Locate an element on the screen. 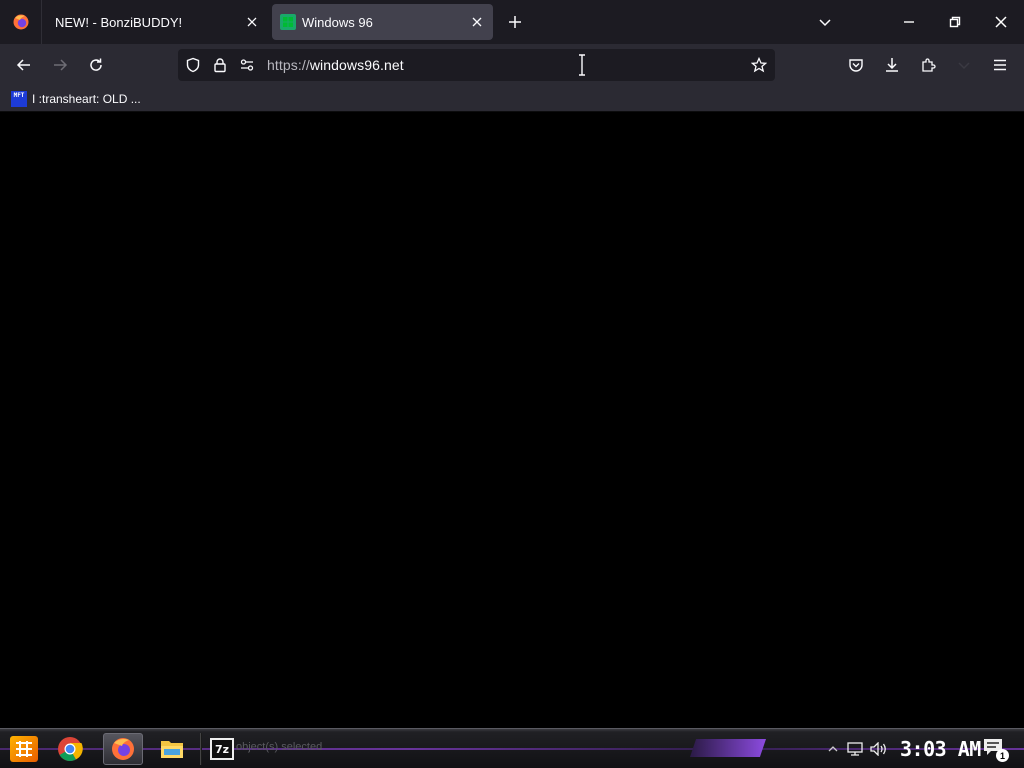  taskbar-decoration is located at coordinates (728, 748).